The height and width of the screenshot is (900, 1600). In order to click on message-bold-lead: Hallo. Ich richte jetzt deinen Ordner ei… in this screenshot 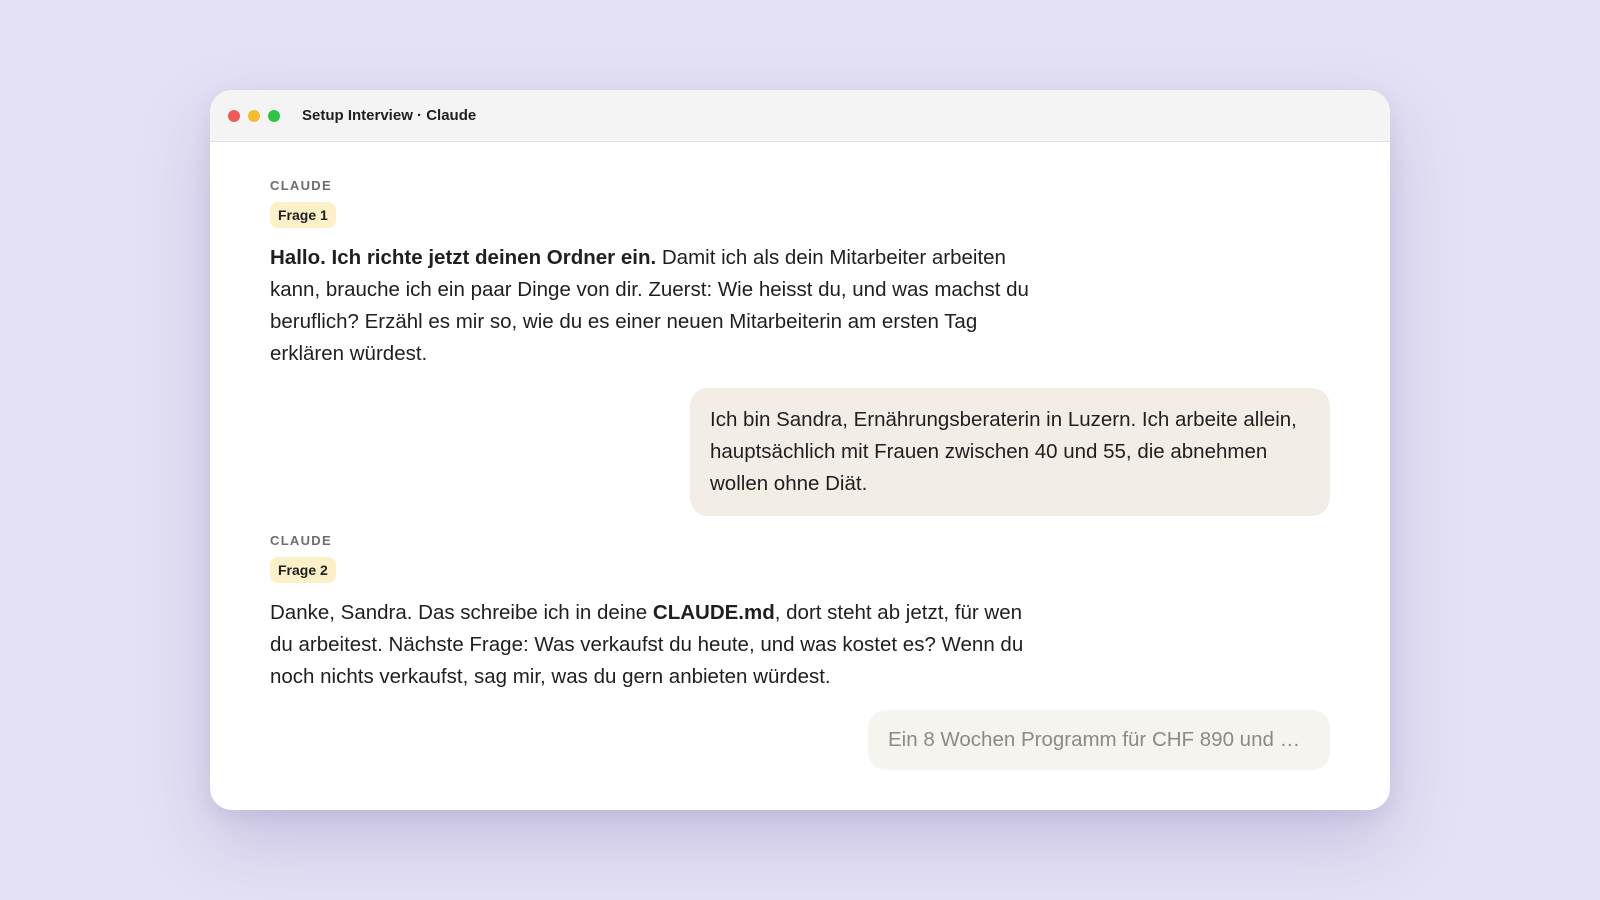, I will do `click(463, 257)`.